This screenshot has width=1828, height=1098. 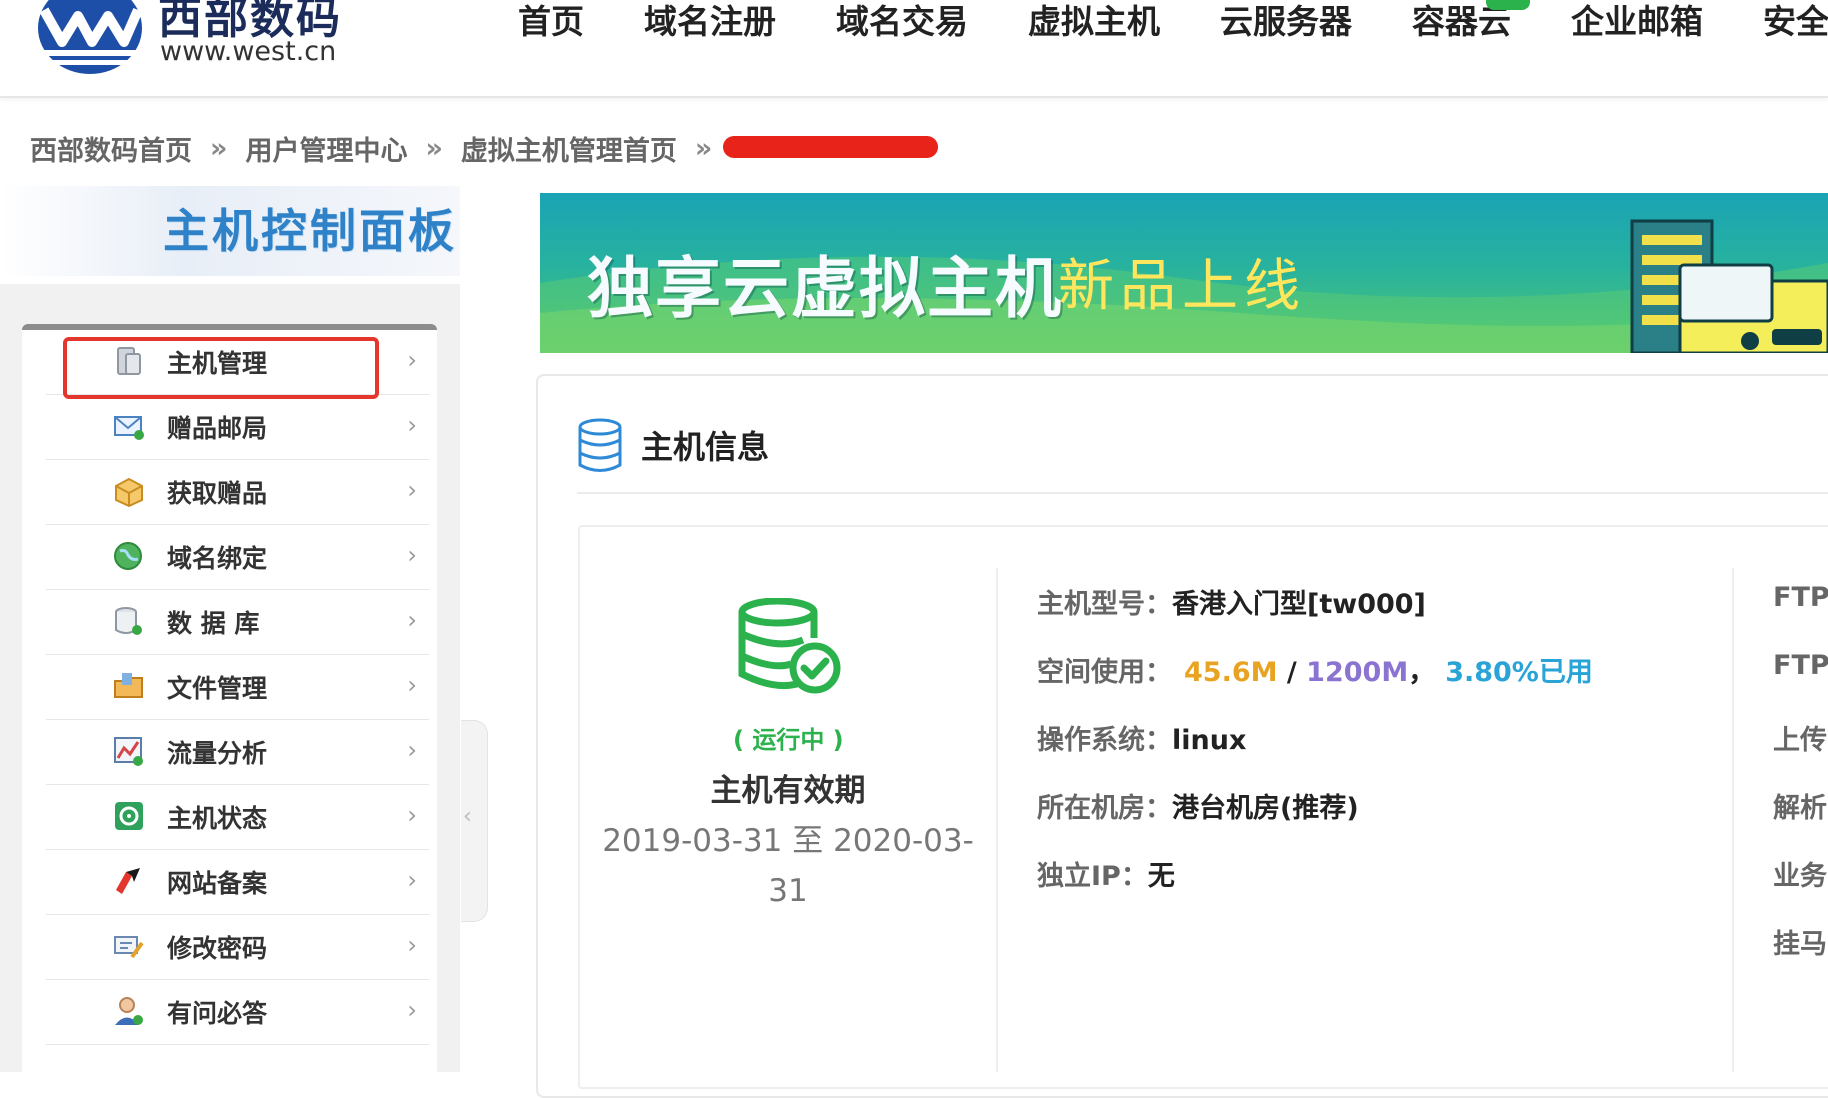 I want to click on sidebar-item-traffic-analysis: 流量分析 ›, so click(x=237, y=752).